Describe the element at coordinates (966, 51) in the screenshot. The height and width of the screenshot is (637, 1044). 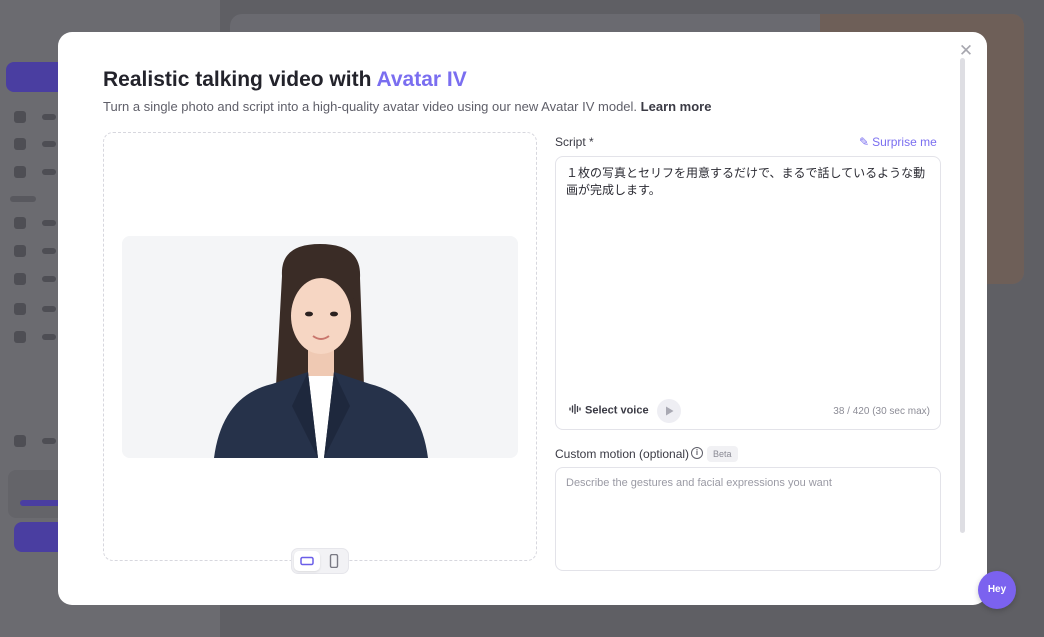
I see `close-icon: ✕` at that location.